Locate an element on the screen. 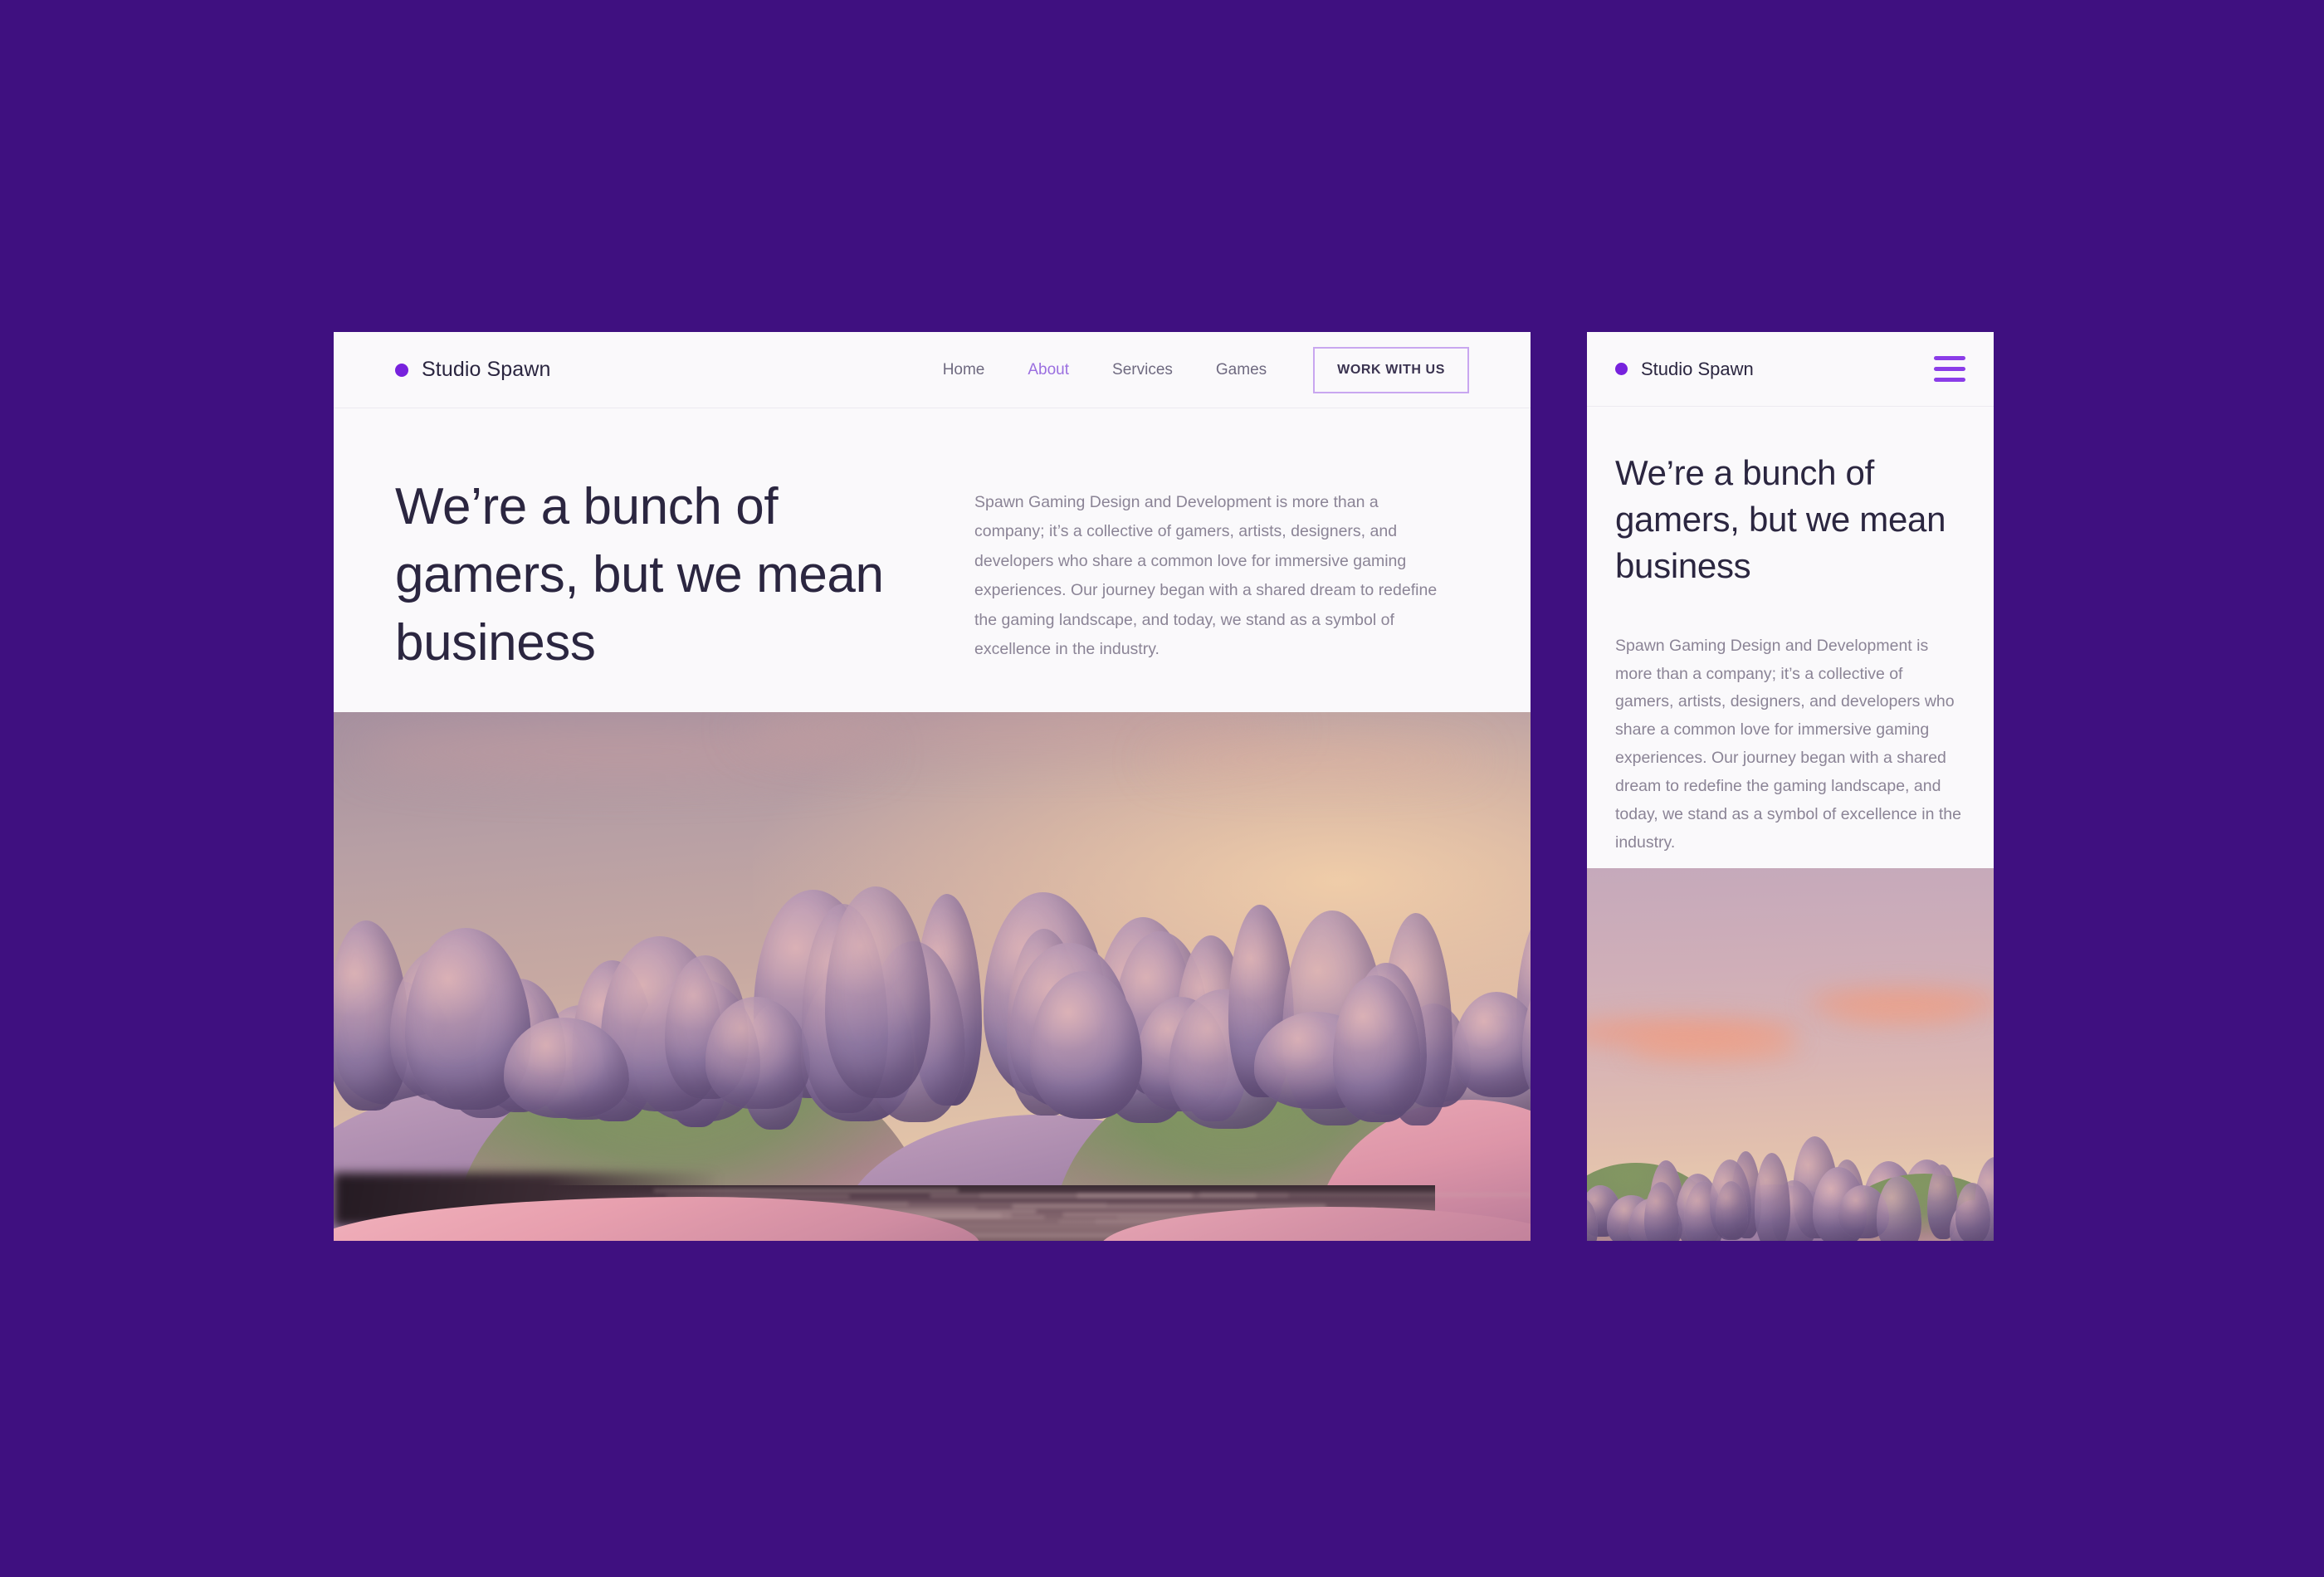 This screenshot has width=2324, height=1577. treeline is located at coordinates (932, 1006).